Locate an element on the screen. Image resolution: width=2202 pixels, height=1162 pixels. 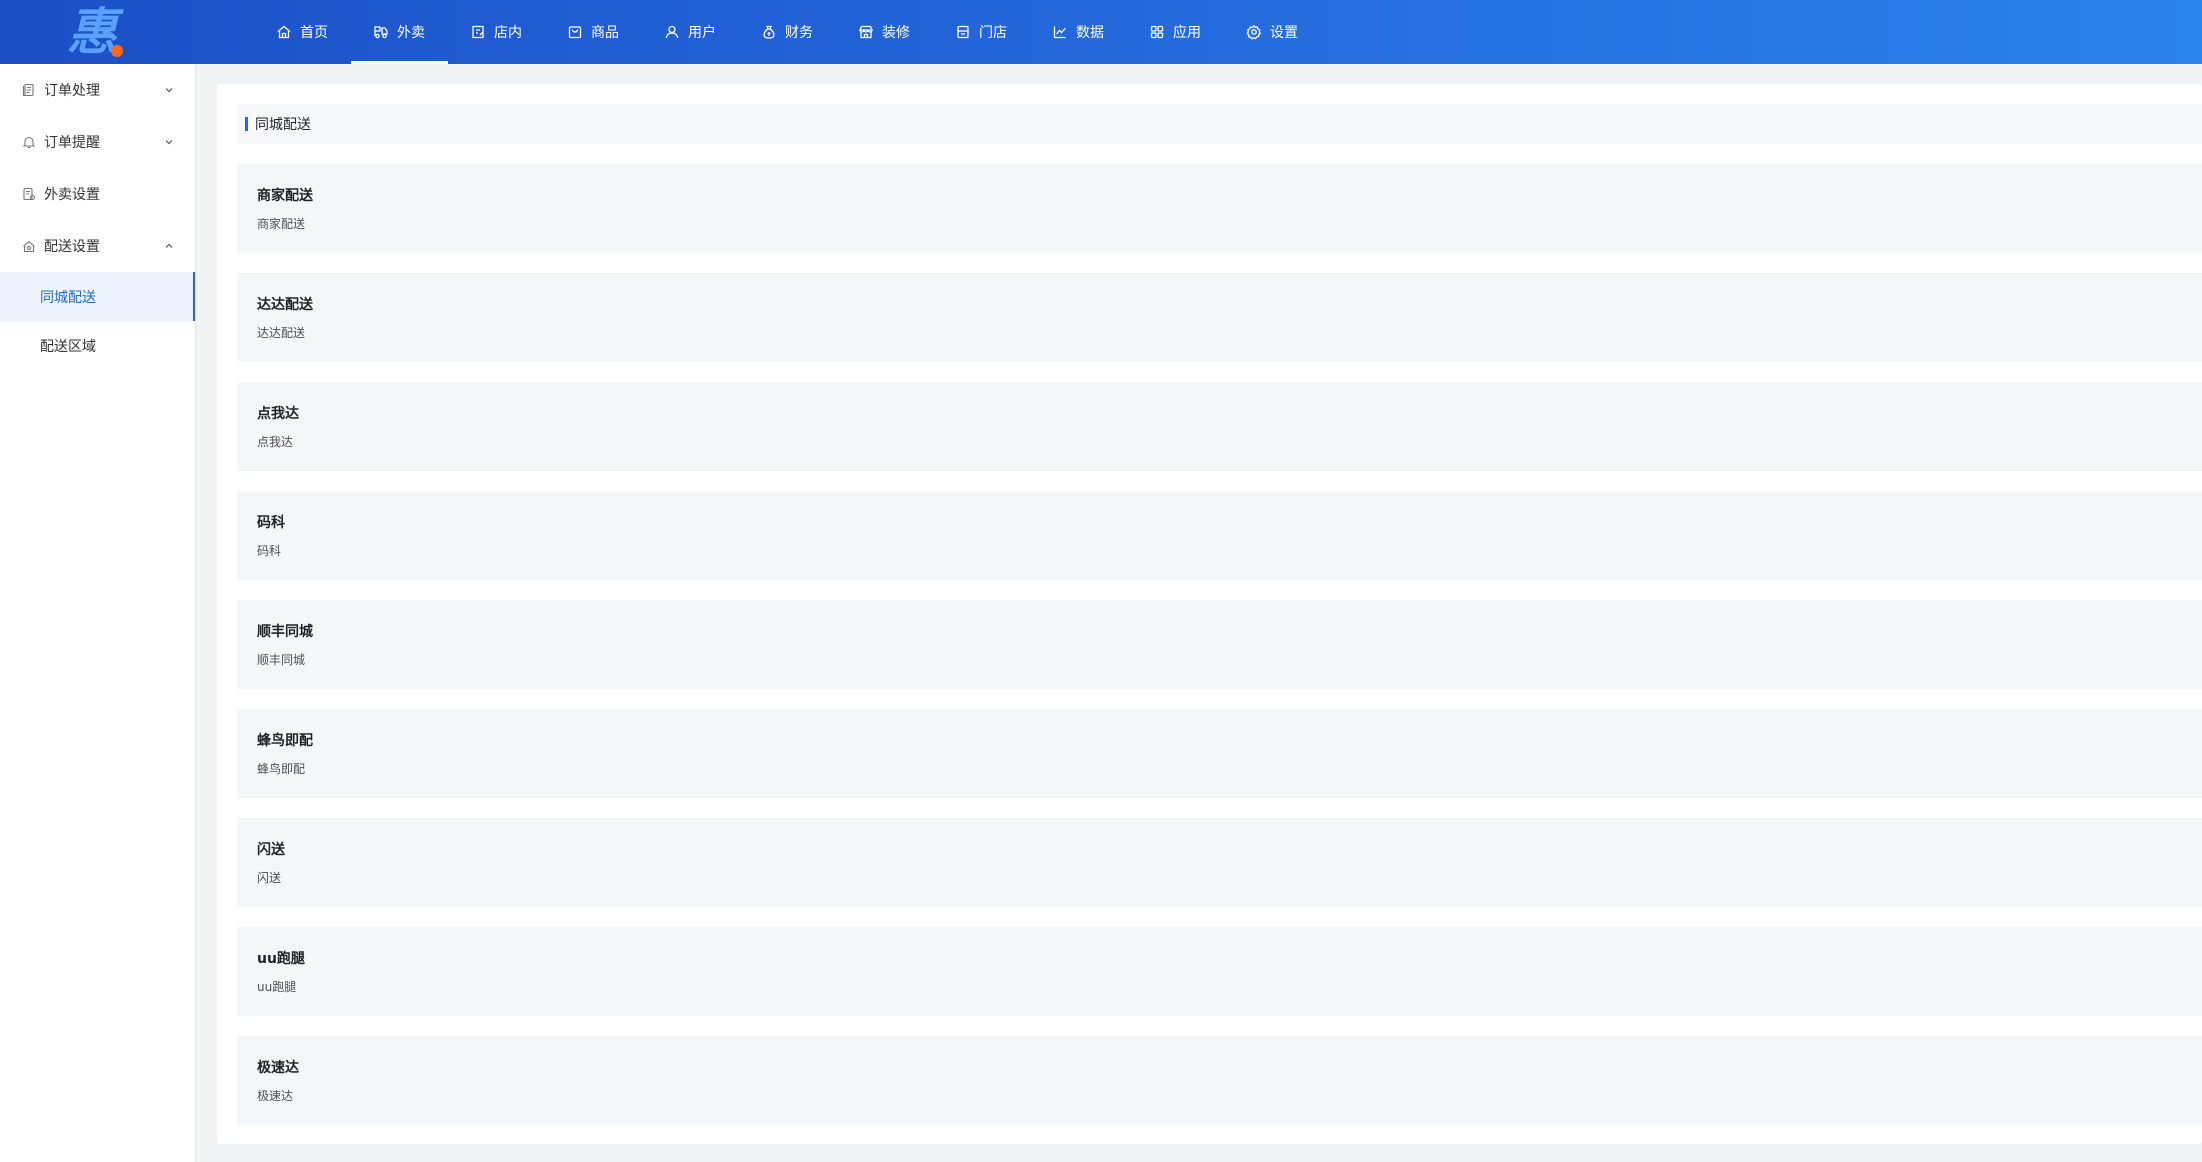
nav-item-finance: 财务 is located at coordinates (787, 32).